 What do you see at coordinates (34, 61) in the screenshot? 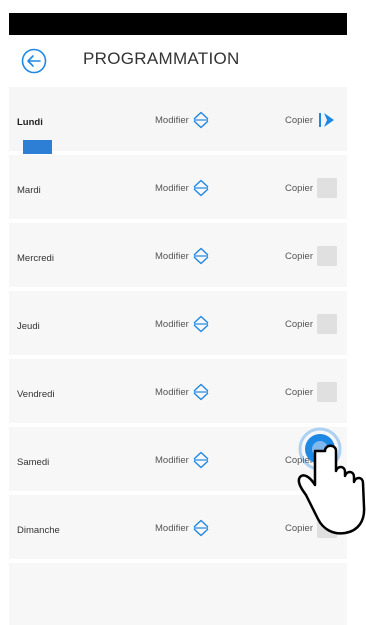
I see `back-arrow-icon` at bounding box center [34, 61].